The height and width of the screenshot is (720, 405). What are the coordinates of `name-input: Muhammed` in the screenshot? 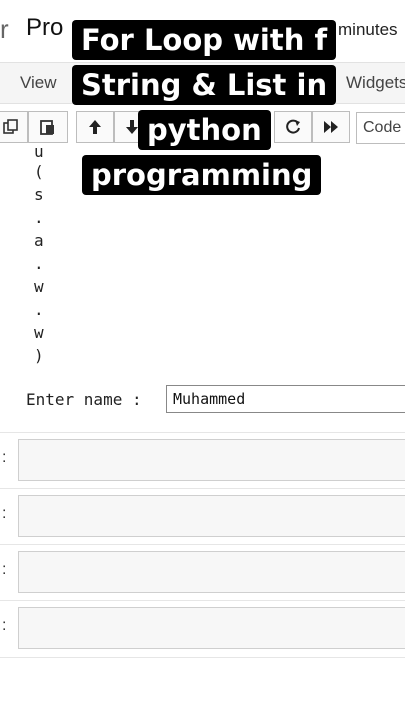 It's located at (285, 399).